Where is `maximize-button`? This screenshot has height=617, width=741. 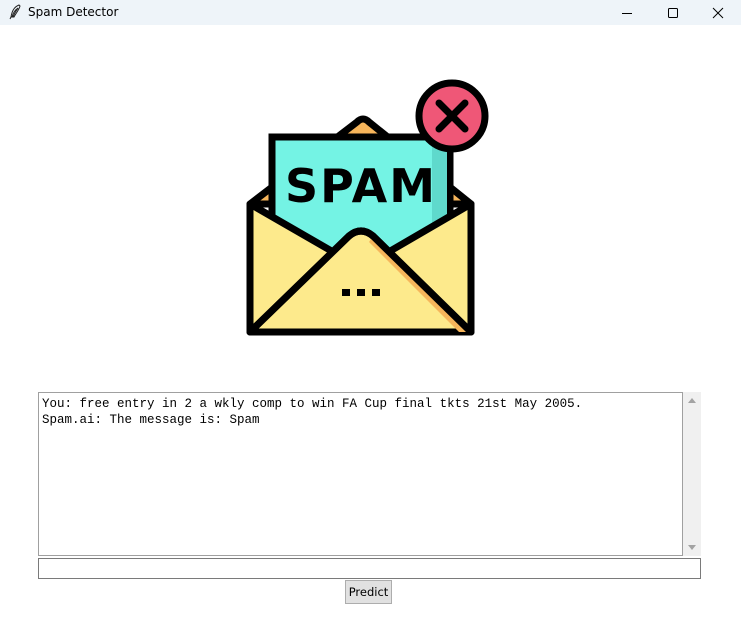
maximize-button is located at coordinates (673, 12).